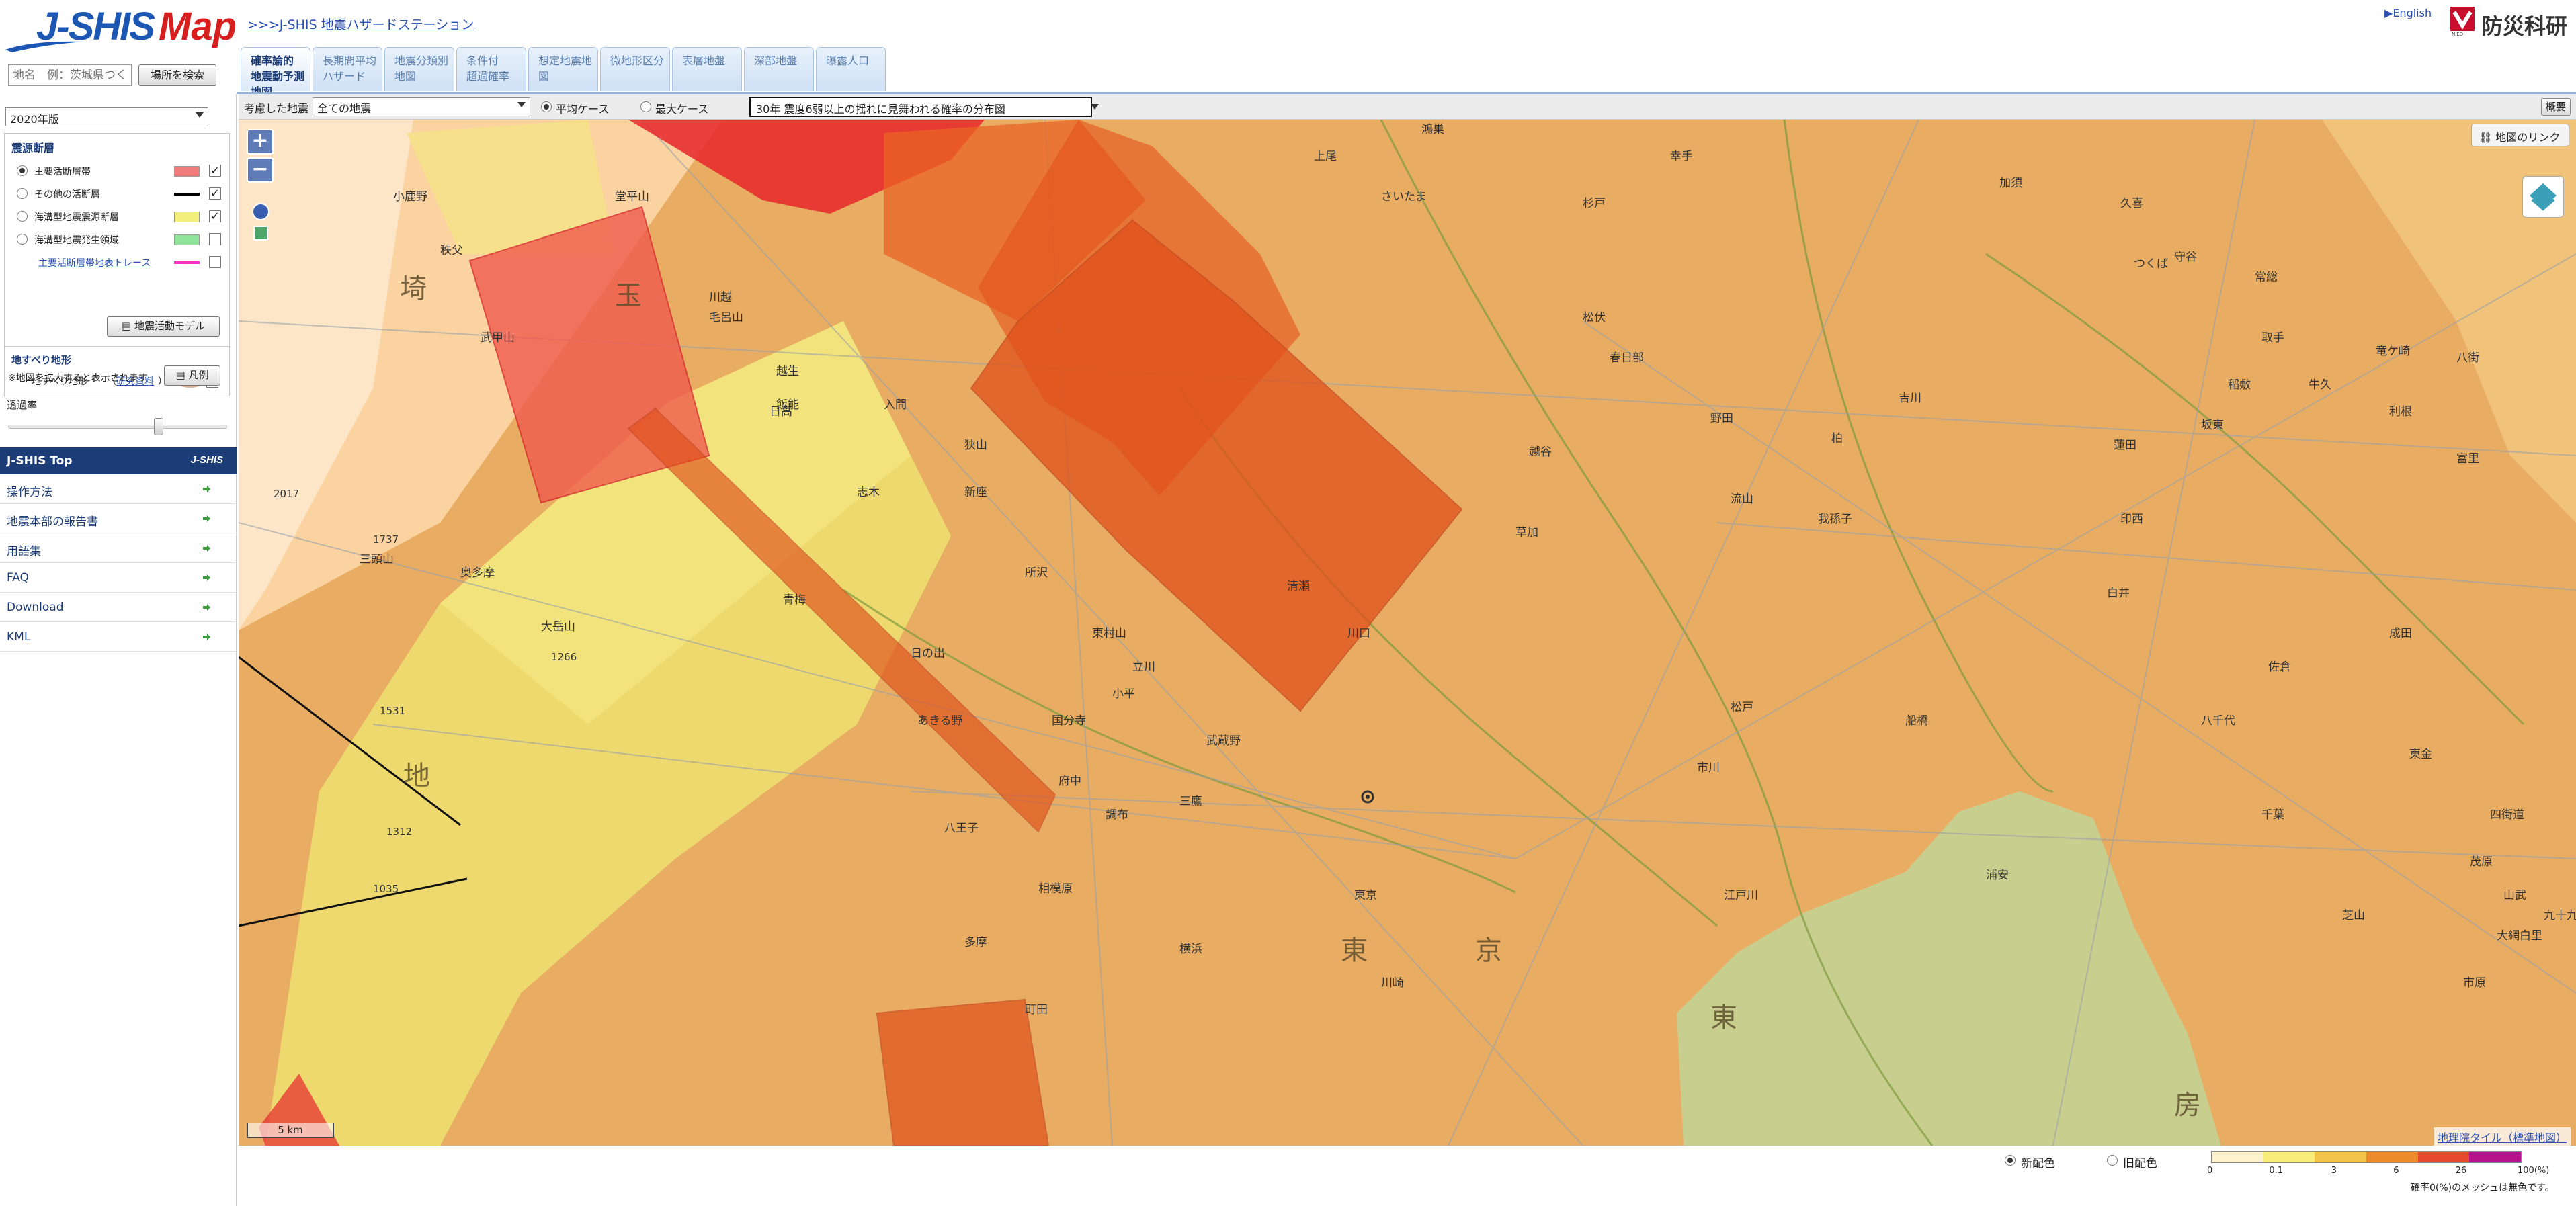 This screenshot has width=2576, height=1206. What do you see at coordinates (2011, 1160) in the screenshot?
I see `radio-new-colors` at bounding box center [2011, 1160].